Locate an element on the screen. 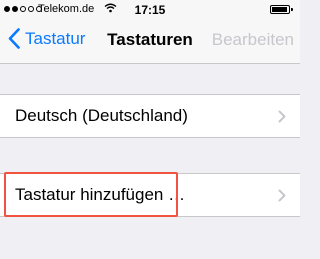 The width and height of the screenshot is (320, 259). status-time: 17:15 is located at coordinates (150, 10).